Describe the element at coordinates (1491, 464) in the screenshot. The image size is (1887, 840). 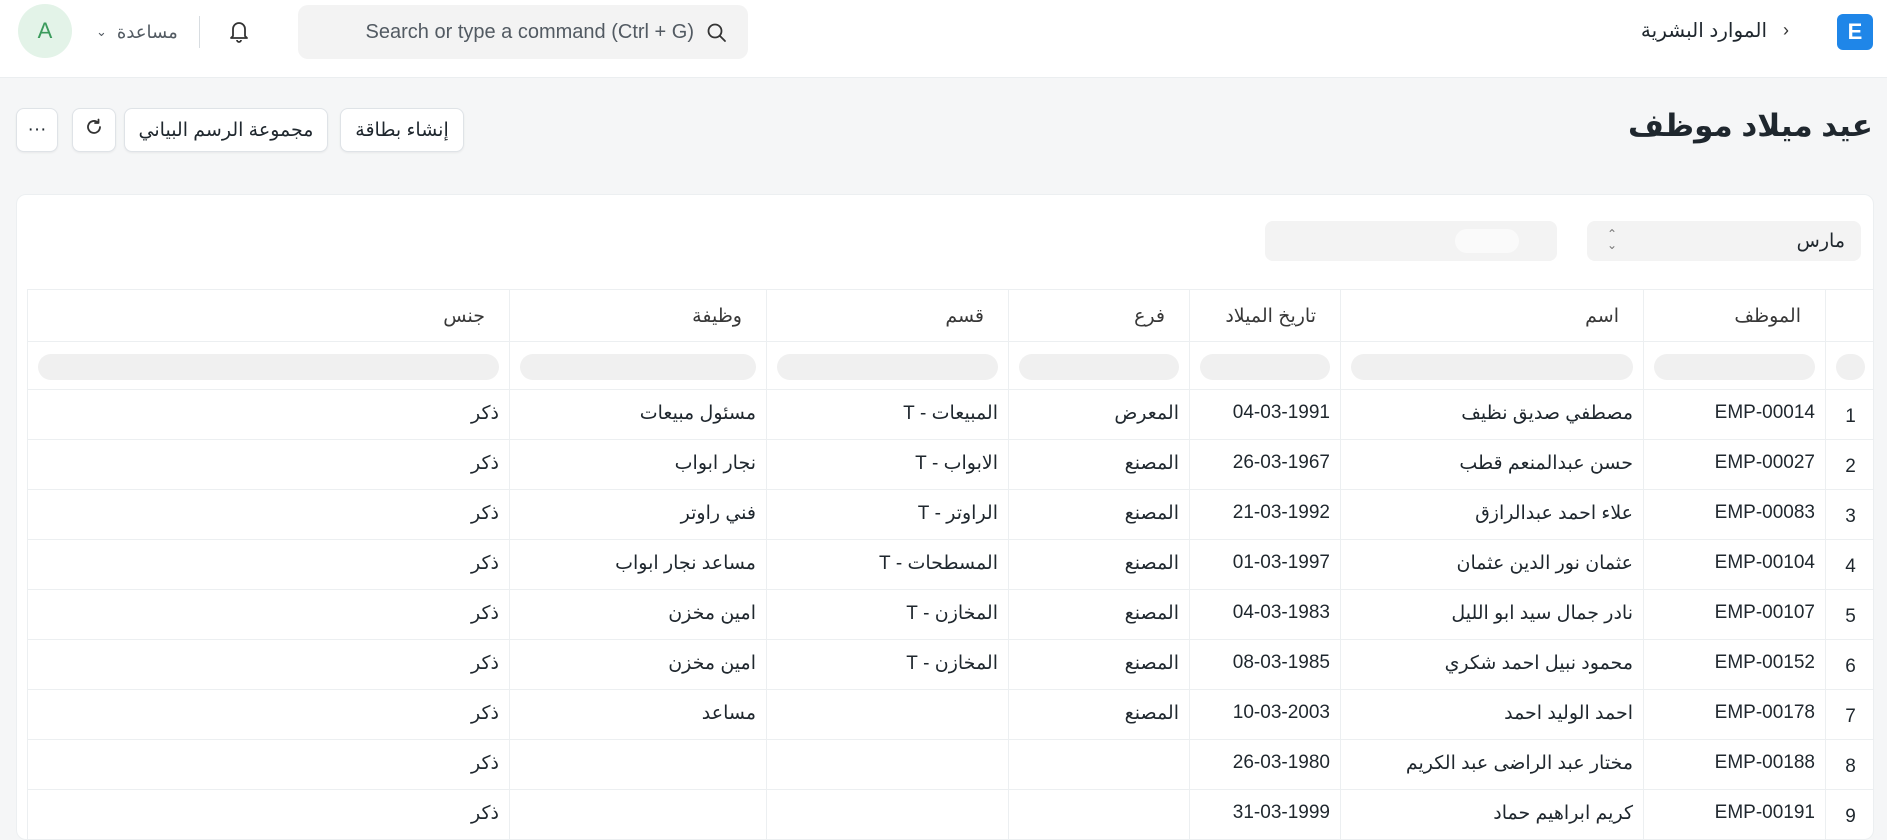
I see `cell-name: حسن عبدالمنعم قطب` at that location.